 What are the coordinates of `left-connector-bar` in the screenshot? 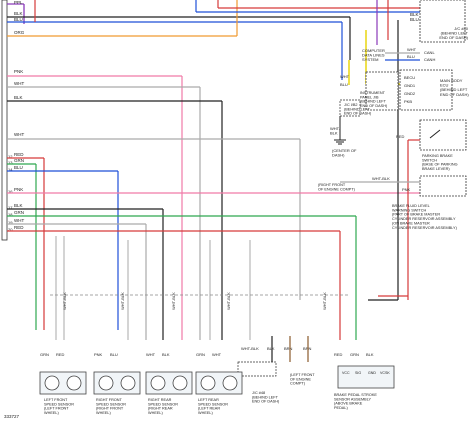 It's located at (4, 120).